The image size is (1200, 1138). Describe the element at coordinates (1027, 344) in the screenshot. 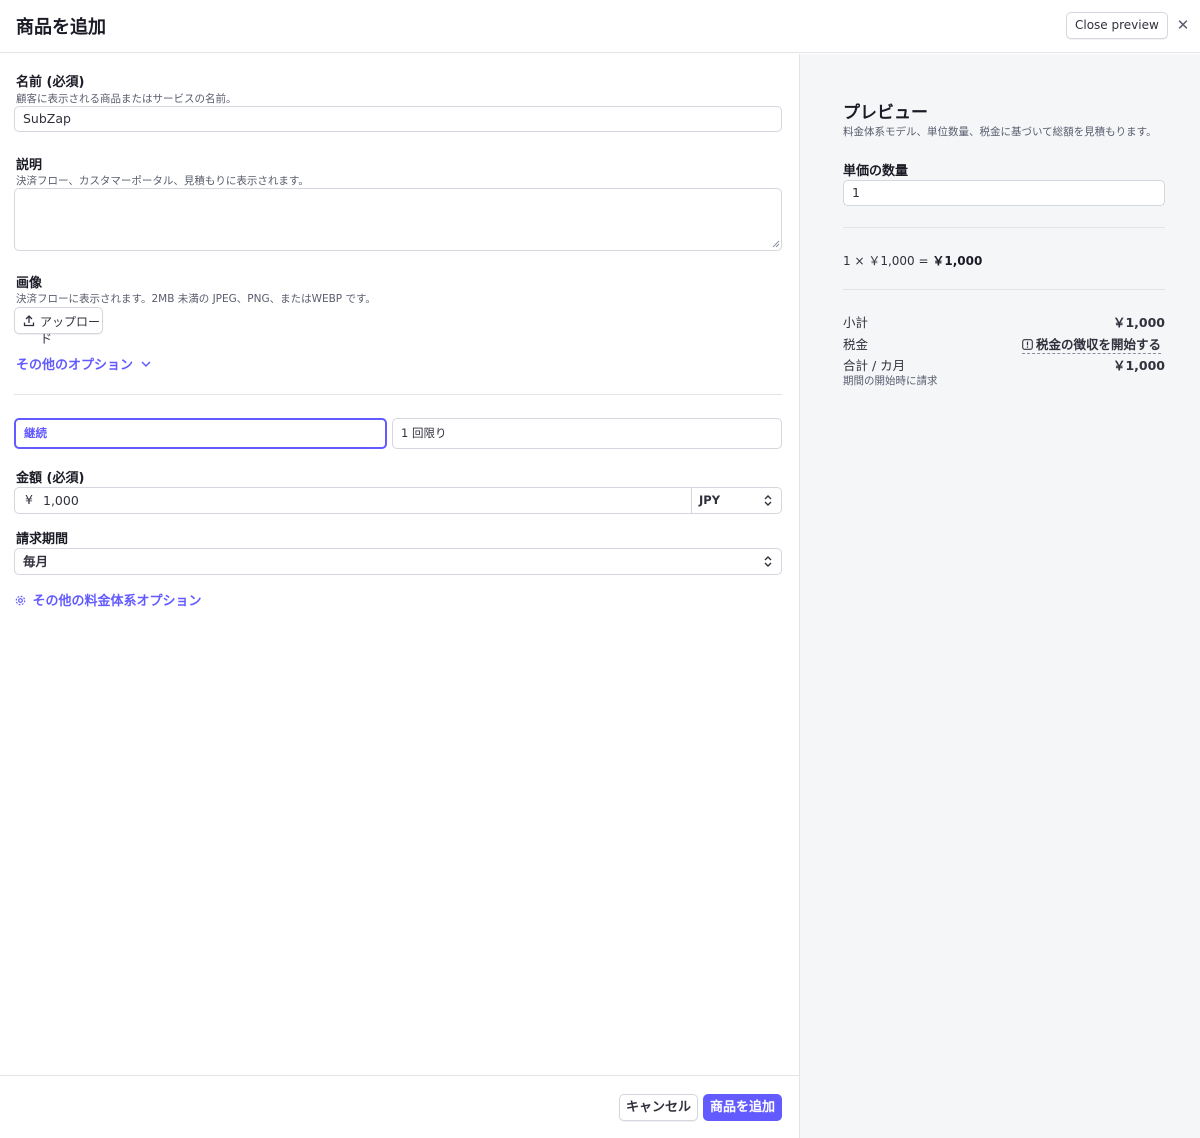

I see `info-icon` at that location.